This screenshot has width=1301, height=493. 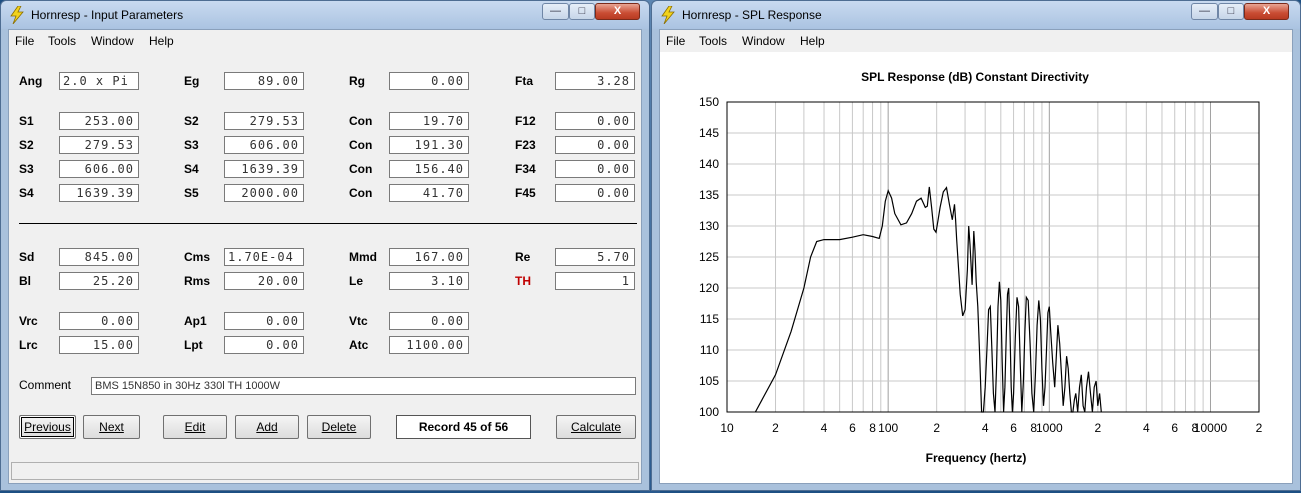 What do you see at coordinates (264, 81) in the screenshot?
I see `field-eg: 89.00` at bounding box center [264, 81].